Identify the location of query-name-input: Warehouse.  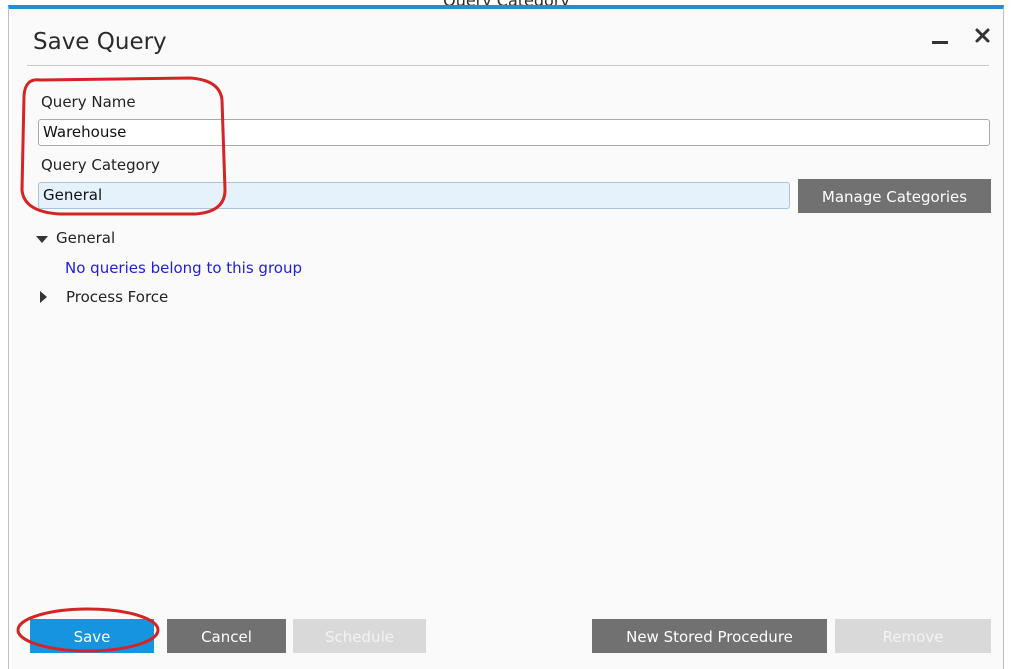
(514, 132).